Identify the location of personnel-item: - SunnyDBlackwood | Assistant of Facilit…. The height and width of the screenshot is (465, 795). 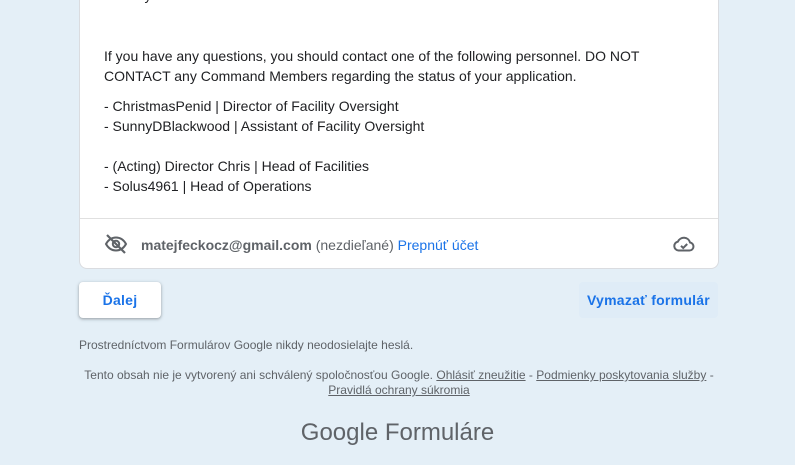
(264, 126).